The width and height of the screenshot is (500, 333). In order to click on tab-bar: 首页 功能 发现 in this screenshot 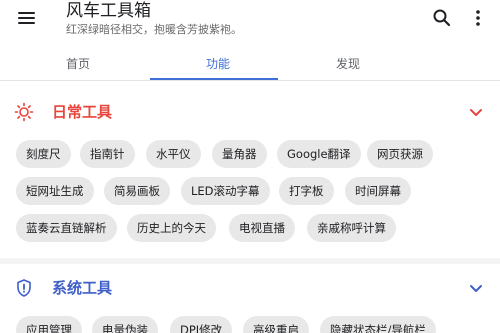, I will do `click(250, 64)`.